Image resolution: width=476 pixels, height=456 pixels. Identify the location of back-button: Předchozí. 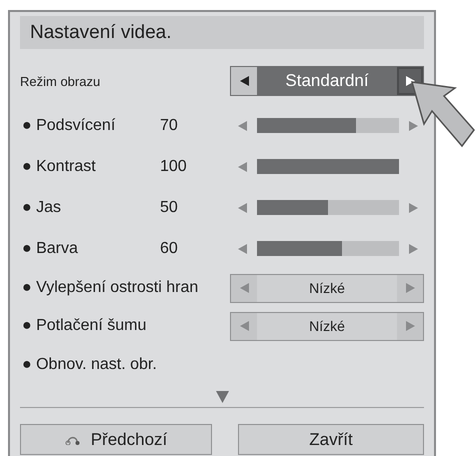
(116, 439).